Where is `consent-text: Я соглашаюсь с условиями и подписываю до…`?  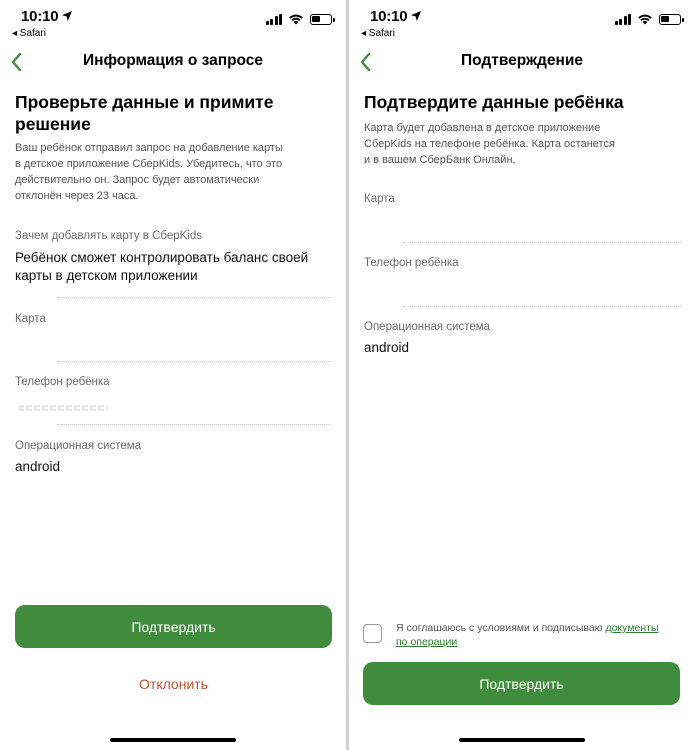
consent-text: Я соглашаюсь с условиями и подписываю до… is located at coordinates (541, 635).